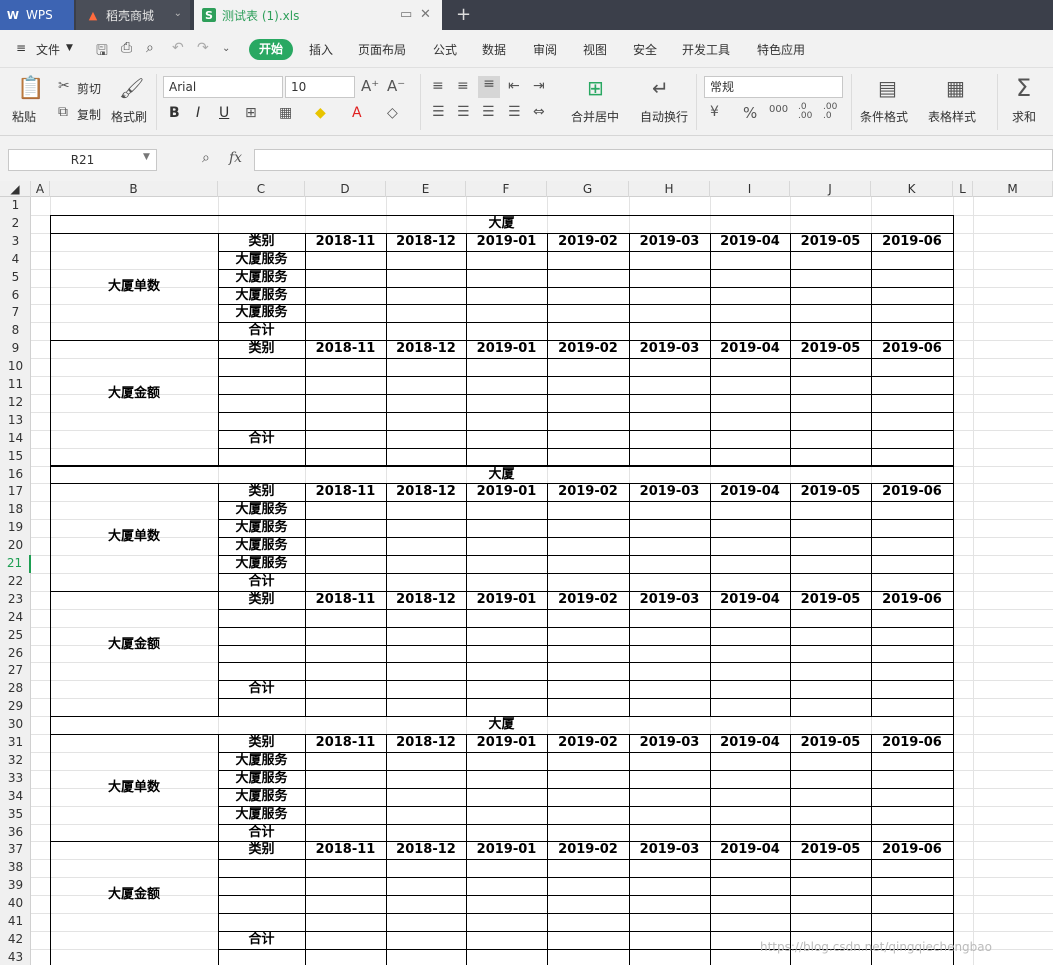 The height and width of the screenshot is (967, 1053). Describe the element at coordinates (15, 779) in the screenshot. I see `row-header-33: 33` at that location.